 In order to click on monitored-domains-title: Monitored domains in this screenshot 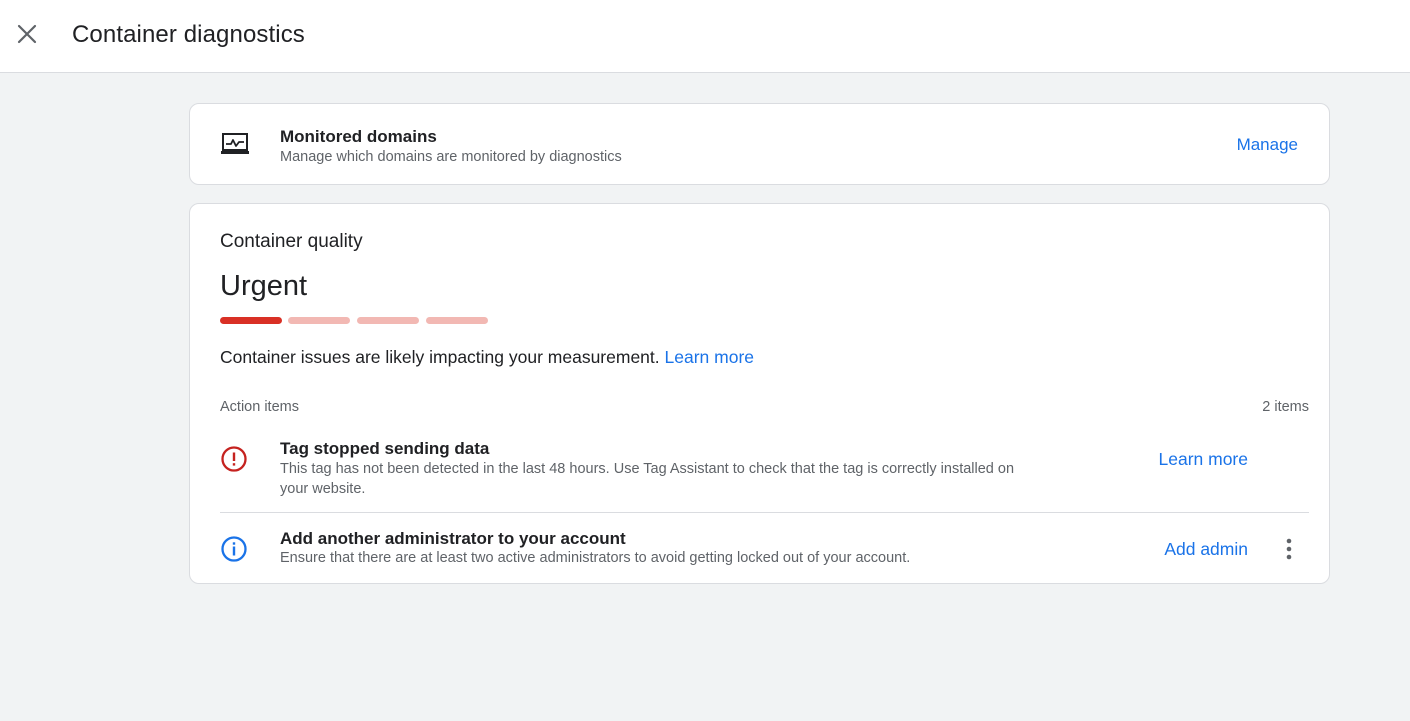, I will do `click(358, 136)`.